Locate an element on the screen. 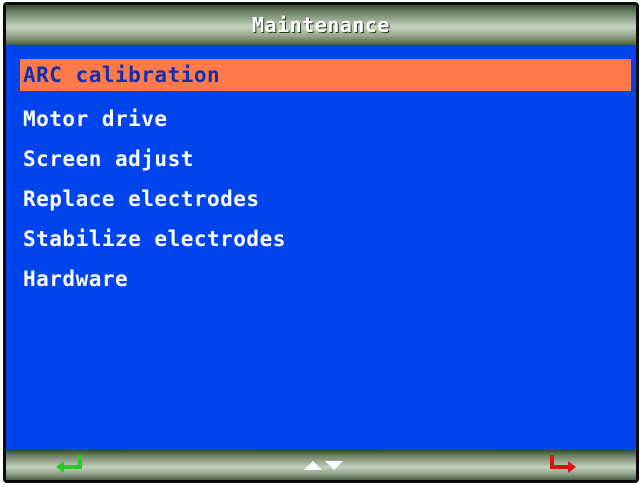 The image size is (641, 485). page-title: Maintenance is located at coordinates (321, 25).